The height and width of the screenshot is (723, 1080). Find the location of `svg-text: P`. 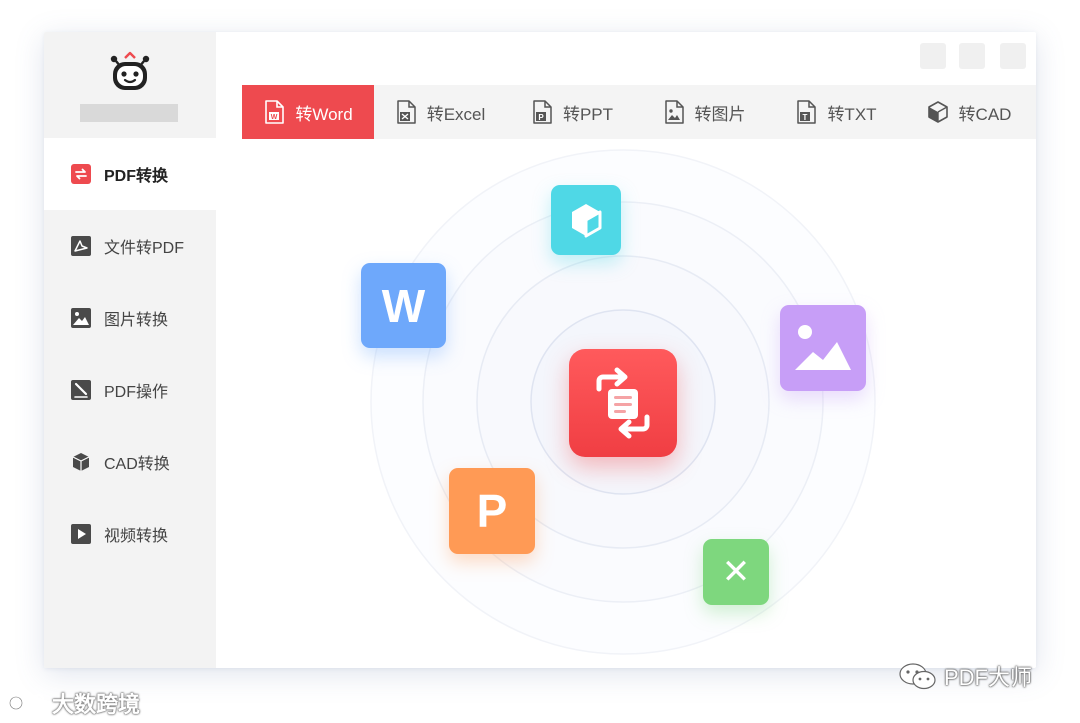

svg-text: P is located at coordinates (541, 117).